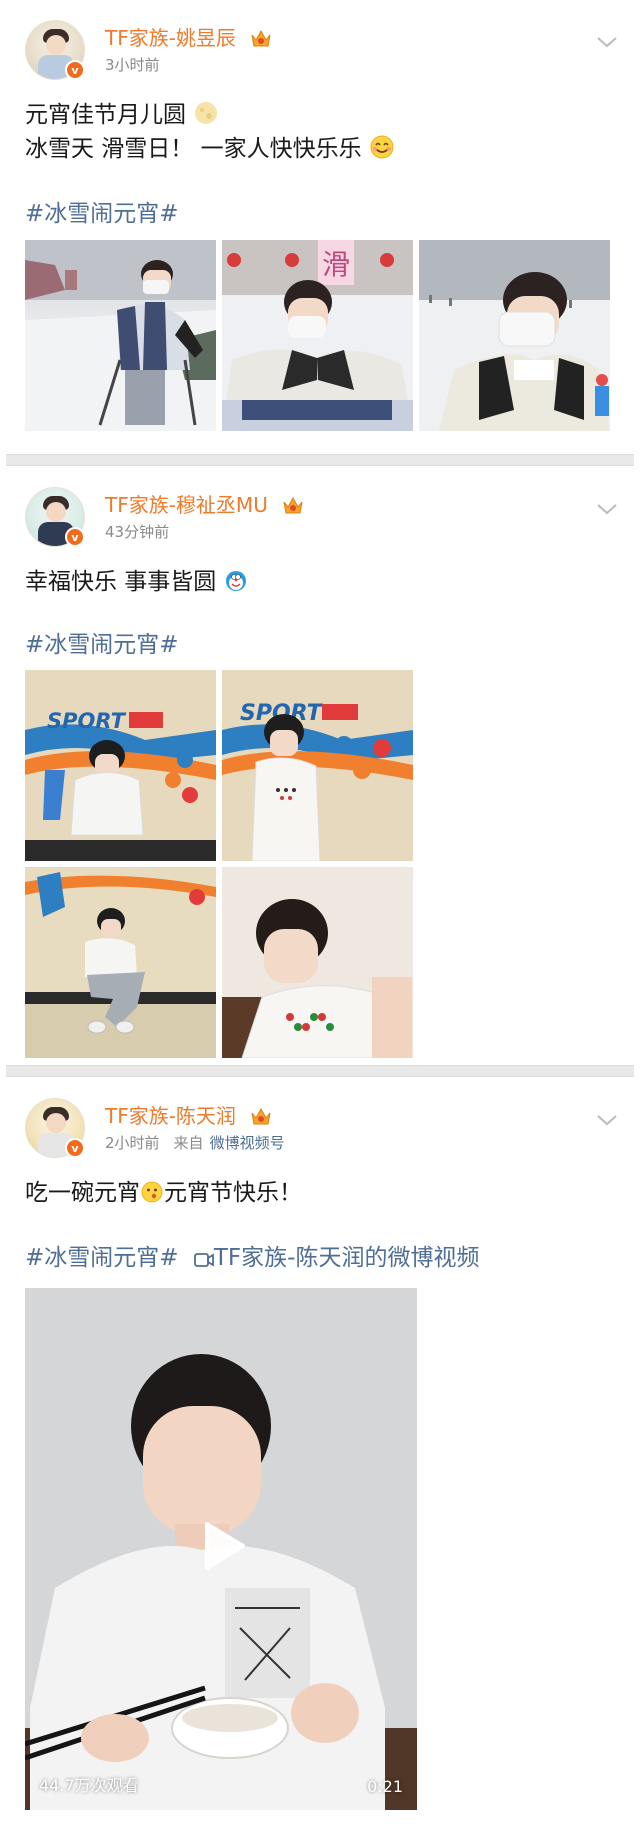  What do you see at coordinates (186, 505) in the screenshot?
I see `author-name-text: TF家族-穆祉丞MU` at bounding box center [186, 505].